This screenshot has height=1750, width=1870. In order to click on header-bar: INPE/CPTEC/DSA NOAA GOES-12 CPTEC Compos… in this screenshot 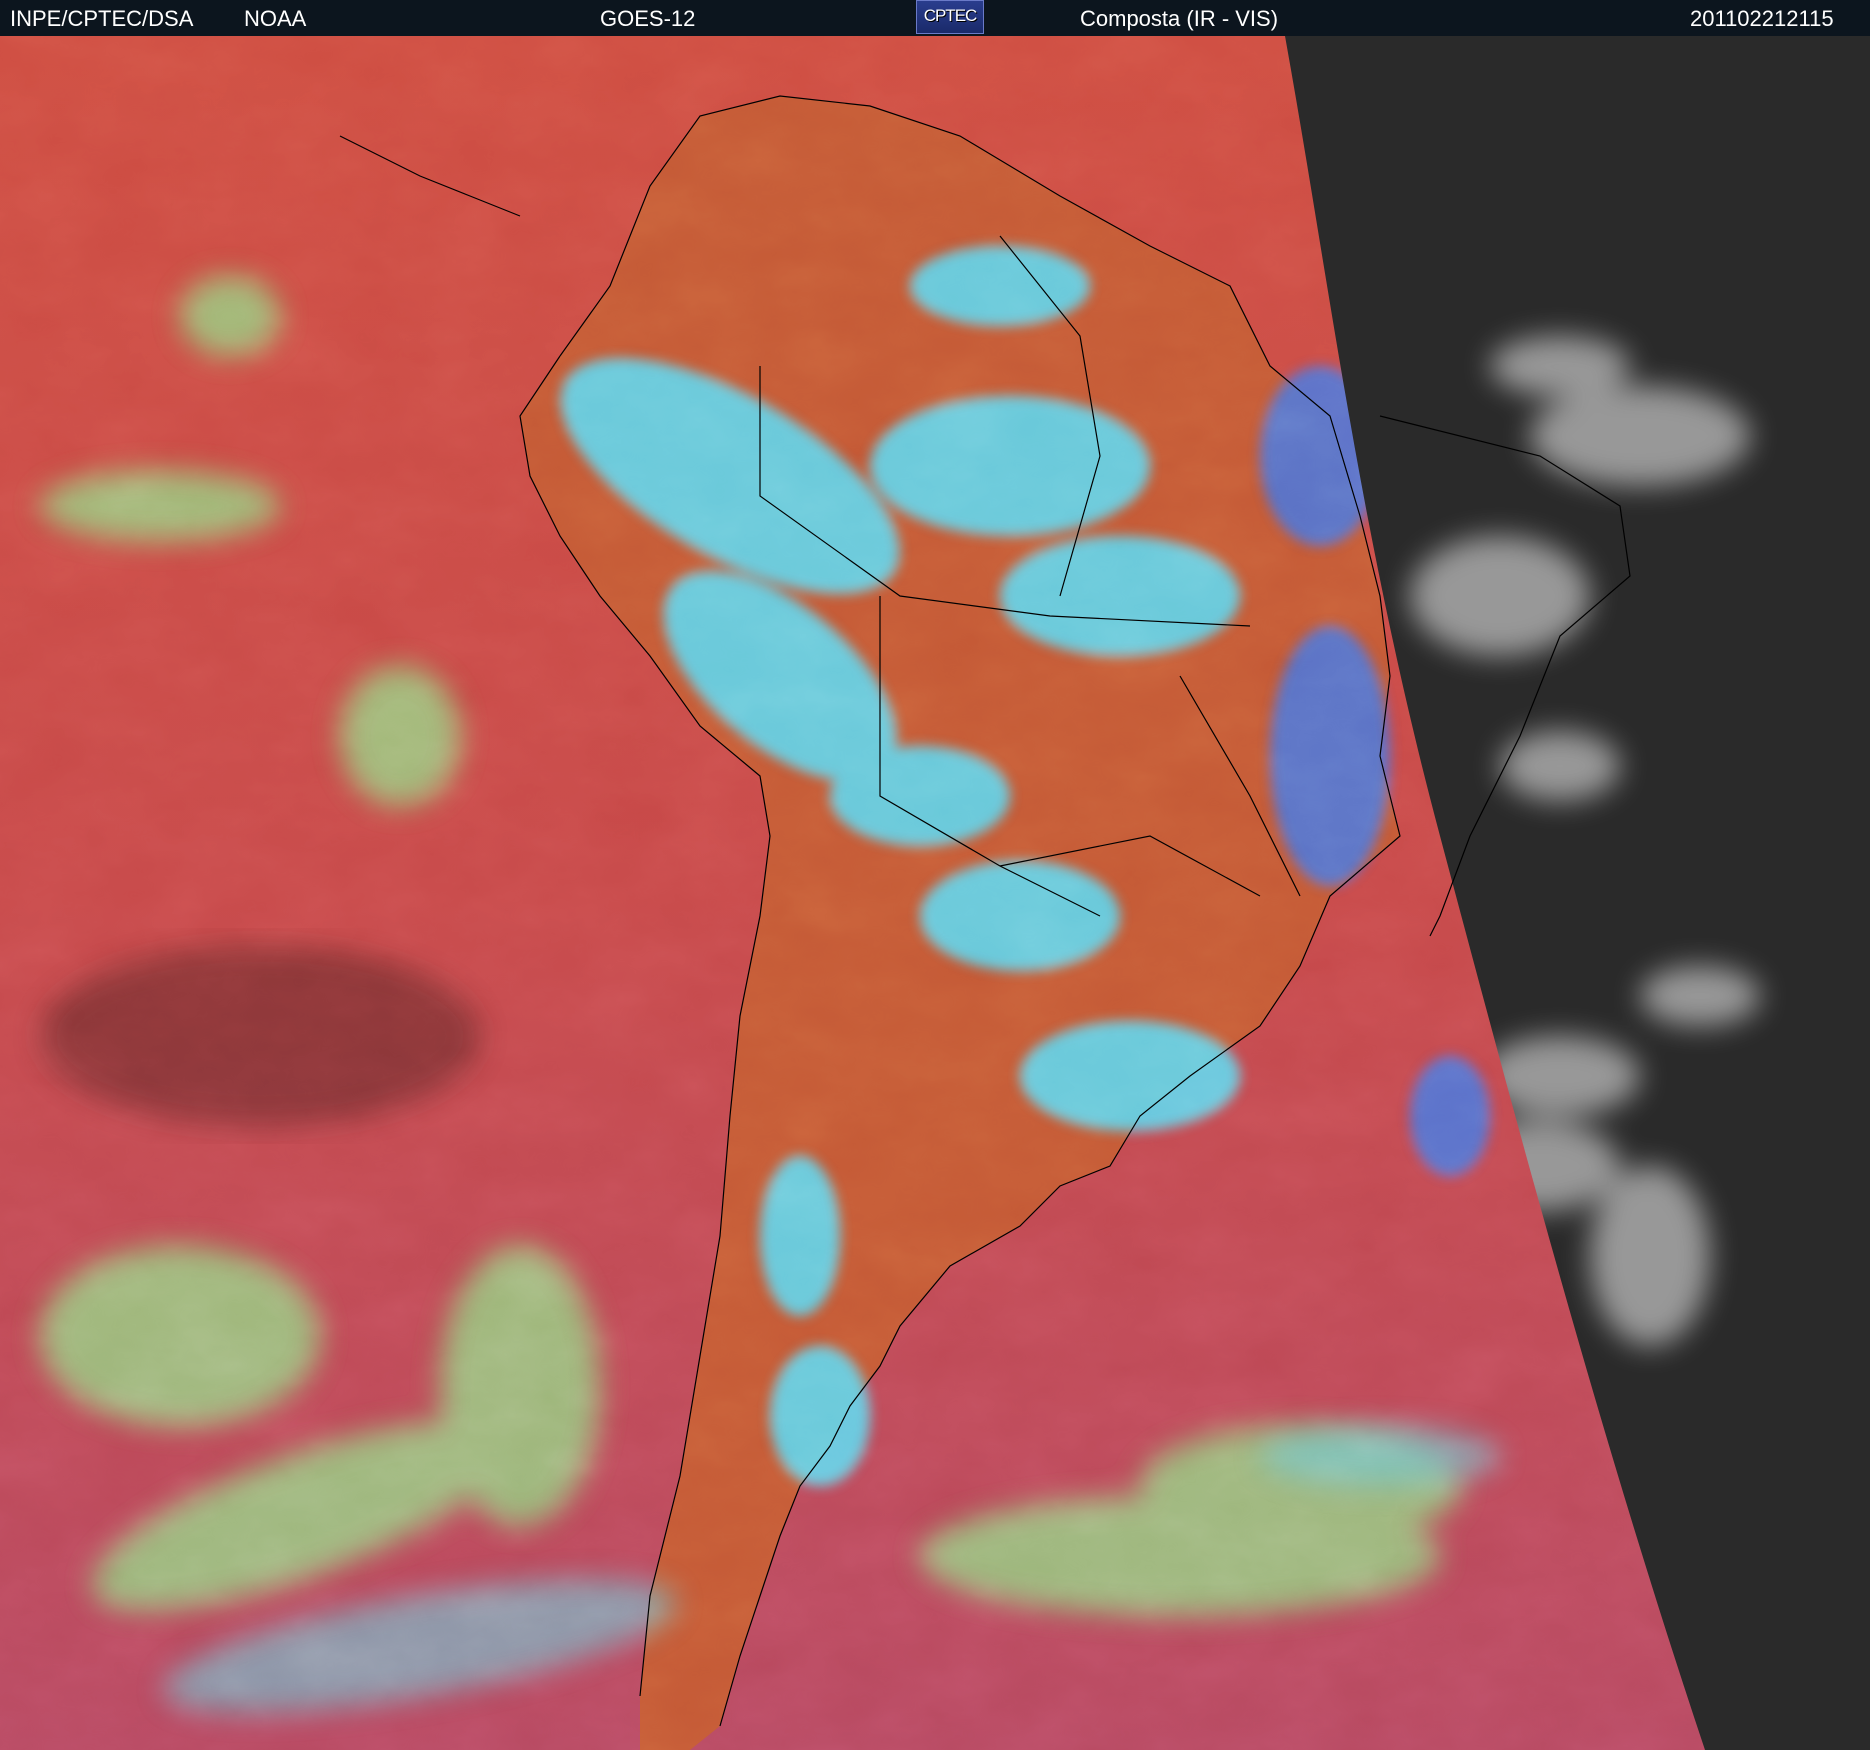, I will do `click(935, 18)`.